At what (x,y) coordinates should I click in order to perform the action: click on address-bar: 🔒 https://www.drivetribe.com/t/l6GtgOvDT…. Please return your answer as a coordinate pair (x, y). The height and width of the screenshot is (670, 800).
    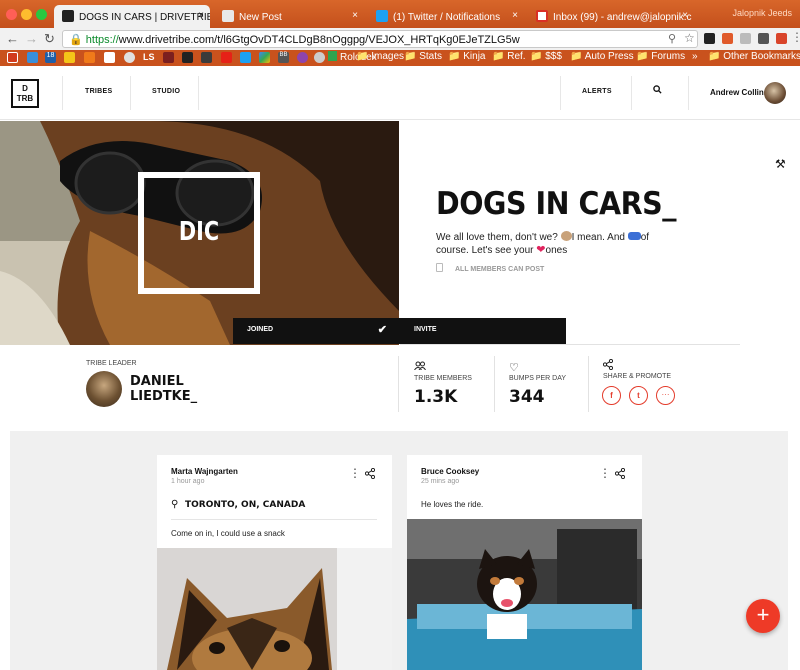
    Looking at the image, I should click on (380, 39).